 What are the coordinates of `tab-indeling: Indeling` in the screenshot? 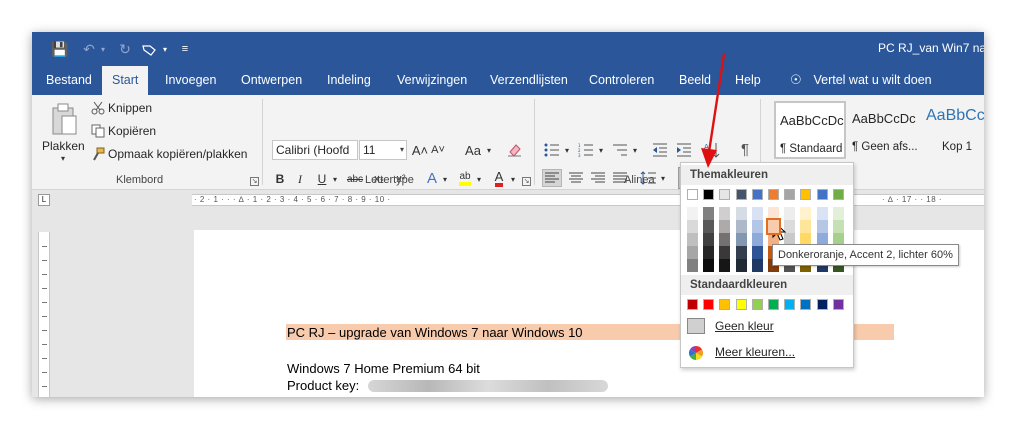 It's located at (349, 80).